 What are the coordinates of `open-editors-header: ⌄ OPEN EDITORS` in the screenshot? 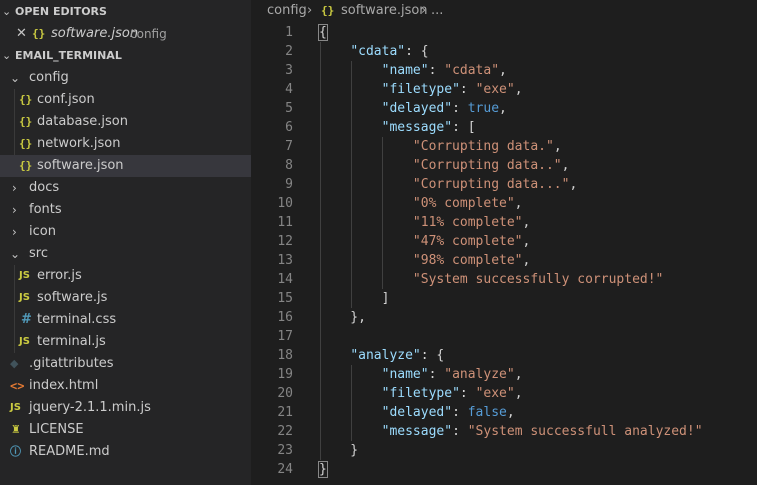 It's located at (125, 12).